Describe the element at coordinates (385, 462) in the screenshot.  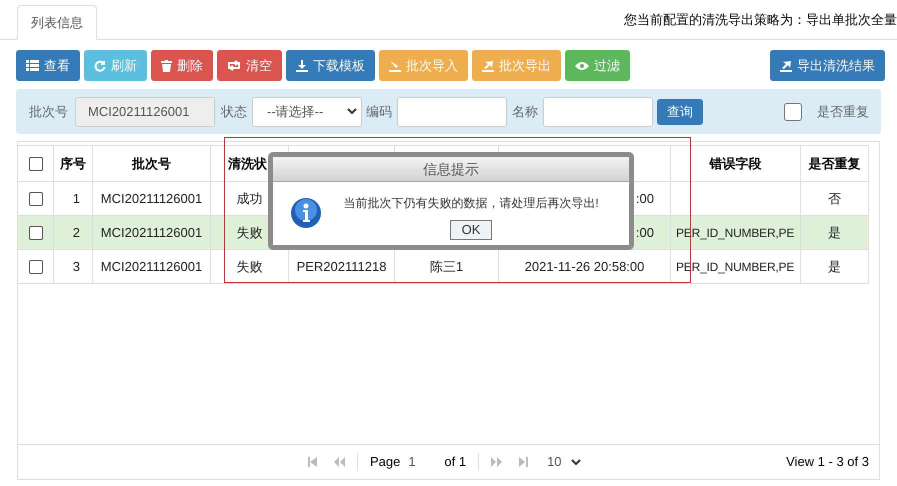
I see `page-label: Page` at that location.